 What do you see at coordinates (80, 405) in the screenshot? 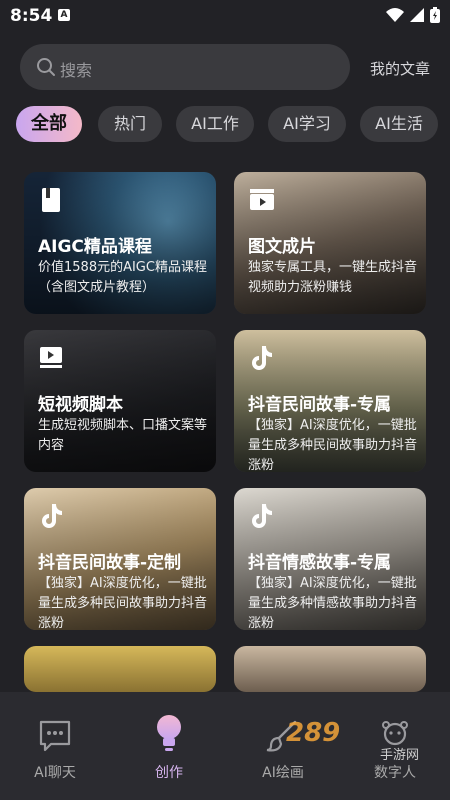
I see `card-title: 短视频脚本` at bounding box center [80, 405].